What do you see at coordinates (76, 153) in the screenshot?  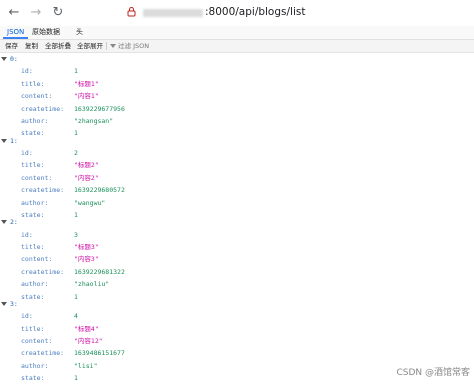 I see `value-number: 2` at bounding box center [76, 153].